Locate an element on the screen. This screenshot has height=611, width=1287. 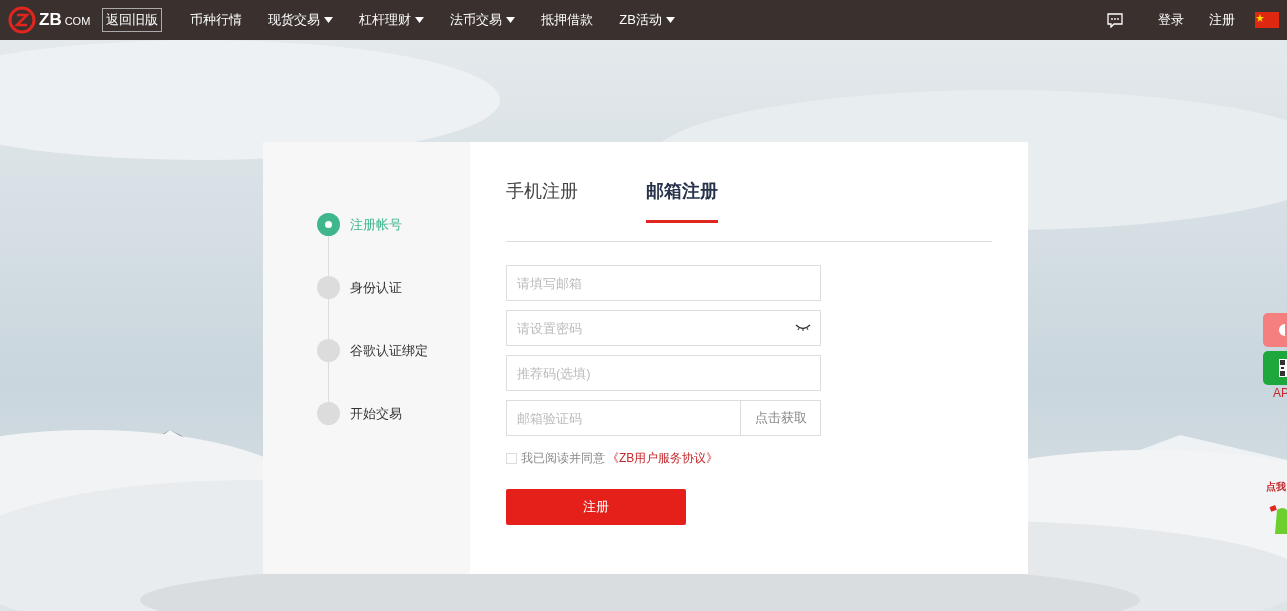
nav-menu-item: 币种行情 is located at coordinates (216, 20).